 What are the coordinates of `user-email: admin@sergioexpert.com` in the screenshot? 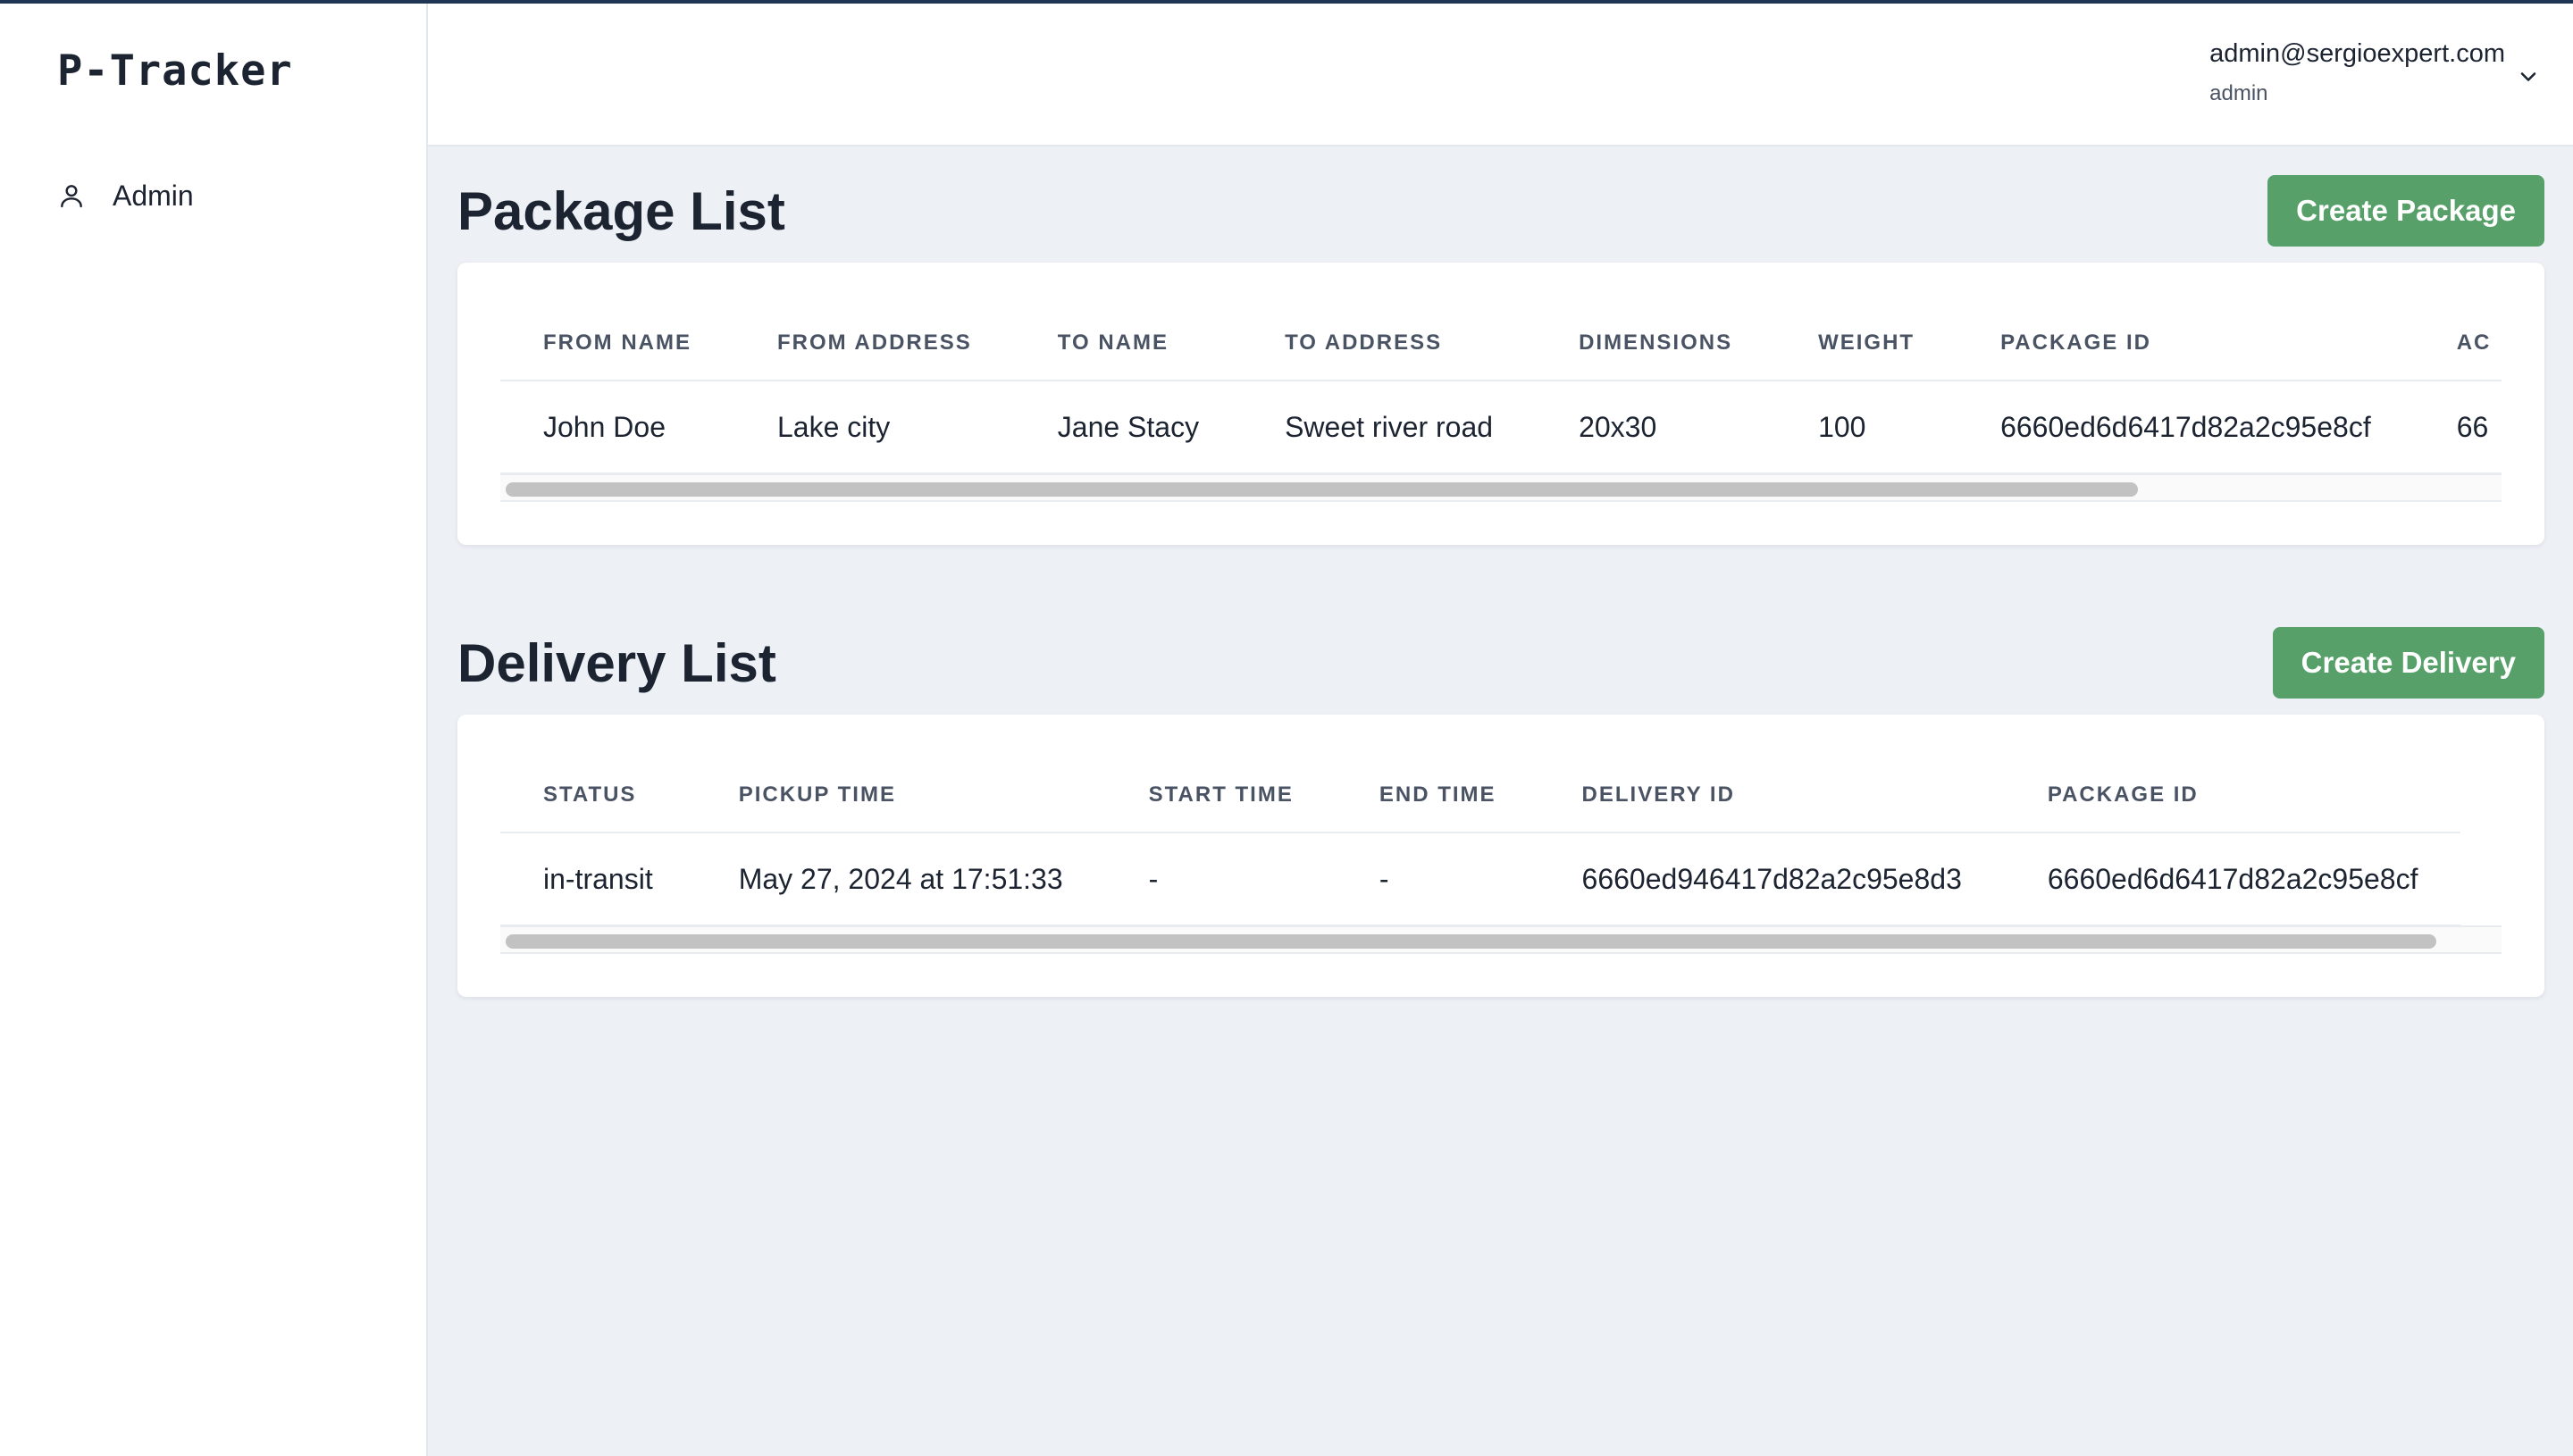 It's located at (2357, 53).